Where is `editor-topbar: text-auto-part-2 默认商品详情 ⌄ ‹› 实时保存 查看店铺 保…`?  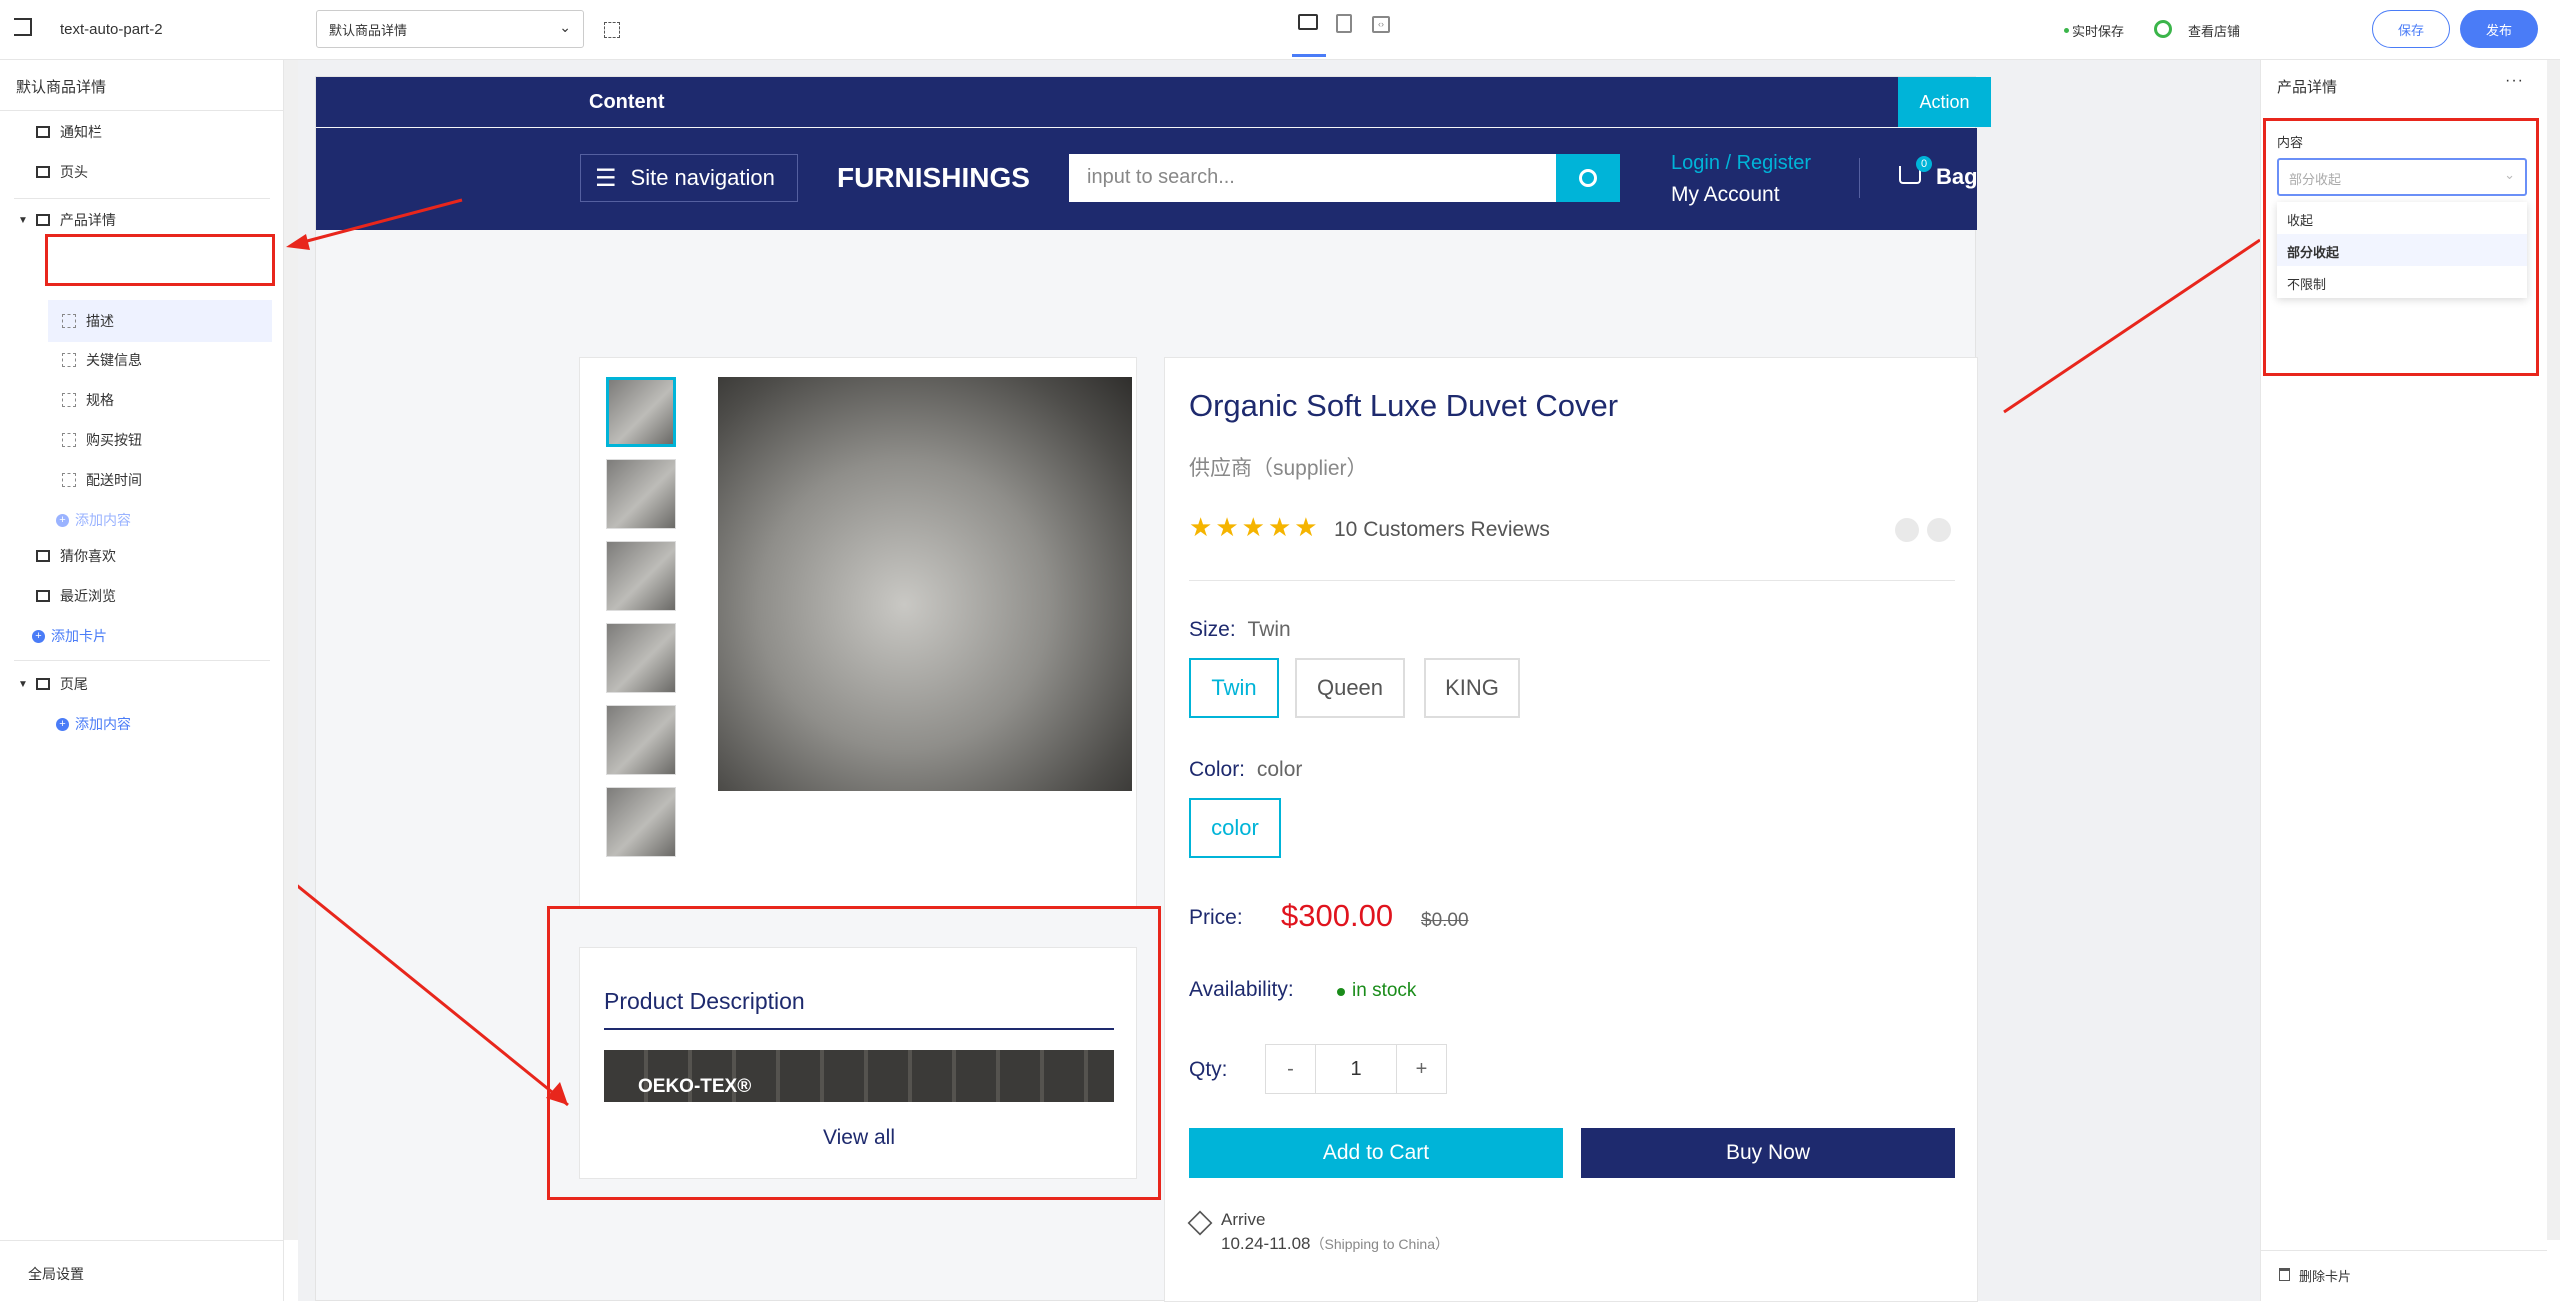 editor-topbar: text-auto-part-2 默认商品详情 ⌄ ‹› 实时保存 查看店铺 保… is located at coordinates (1280, 30).